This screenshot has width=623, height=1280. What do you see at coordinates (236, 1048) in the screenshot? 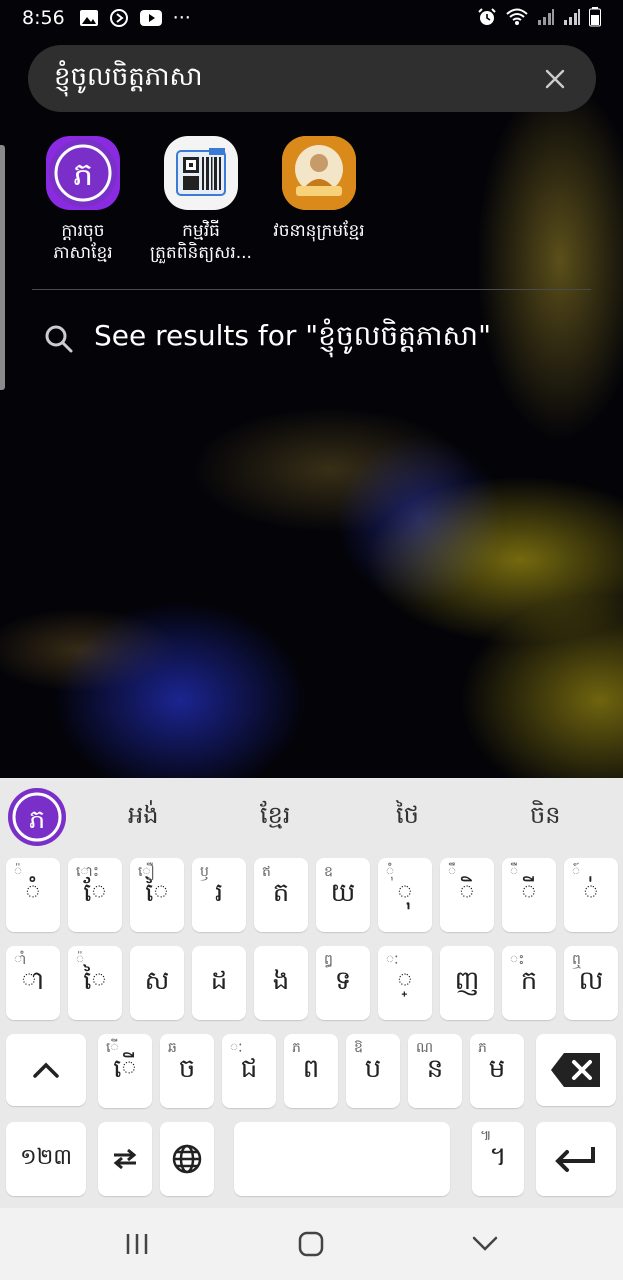
I see `key-secondary: ៈ` at bounding box center [236, 1048].